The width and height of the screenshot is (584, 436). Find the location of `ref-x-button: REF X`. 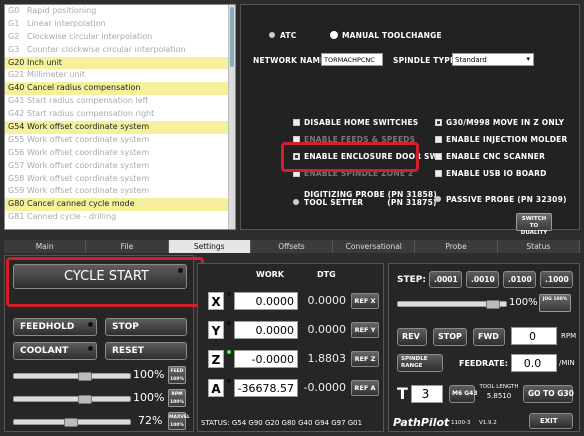

ref-x-button: REF X is located at coordinates (365, 301).